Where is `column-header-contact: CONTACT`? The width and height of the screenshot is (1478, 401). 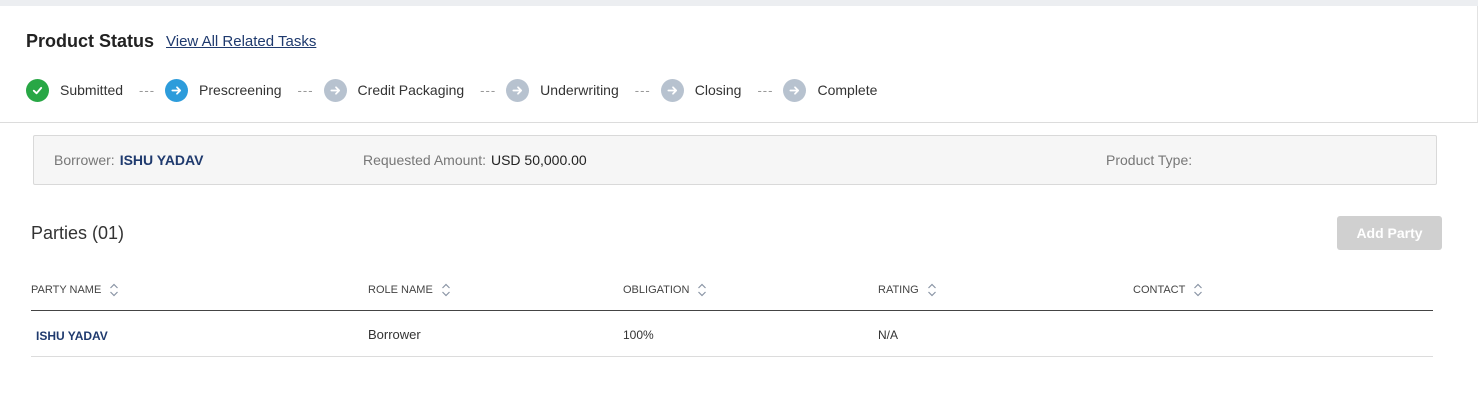
column-header-contact: CONTACT is located at coordinates (1168, 290).